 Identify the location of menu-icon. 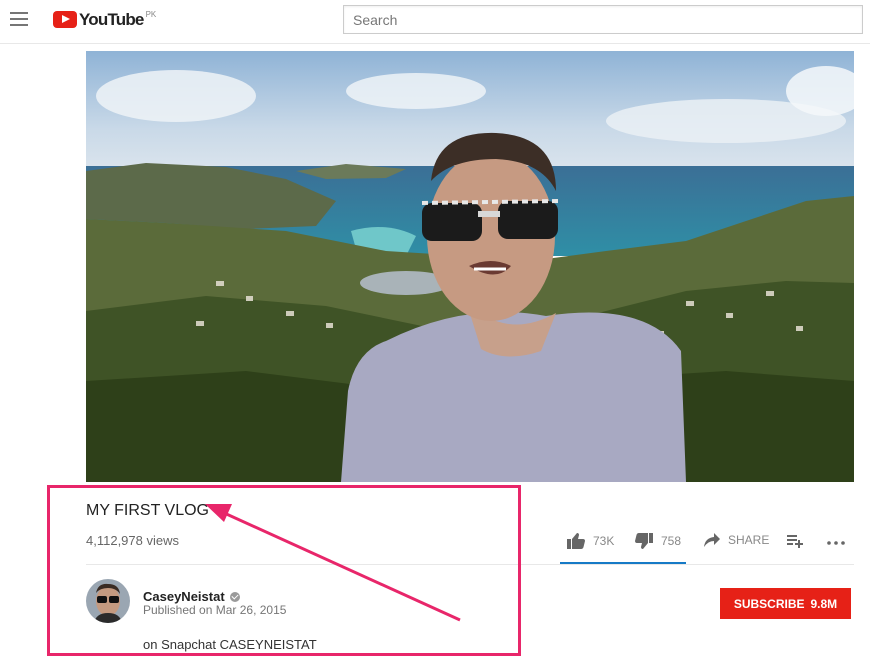
(19, 19).